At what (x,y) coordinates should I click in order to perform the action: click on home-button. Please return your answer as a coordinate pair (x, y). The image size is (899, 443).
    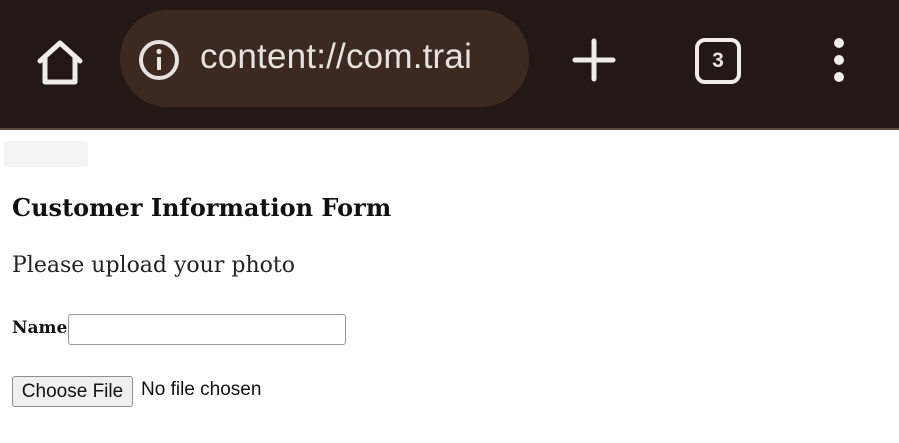
    Looking at the image, I should click on (60, 63).